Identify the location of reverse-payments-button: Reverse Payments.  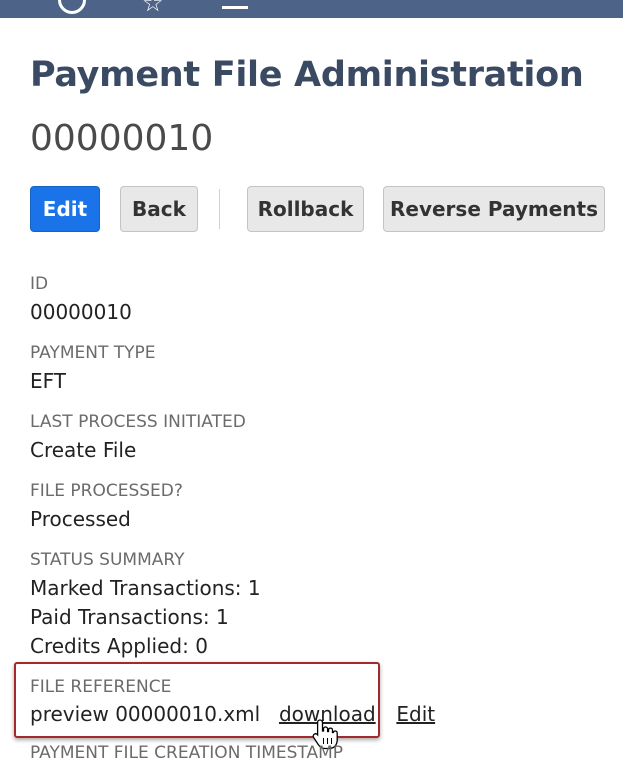
(494, 209).